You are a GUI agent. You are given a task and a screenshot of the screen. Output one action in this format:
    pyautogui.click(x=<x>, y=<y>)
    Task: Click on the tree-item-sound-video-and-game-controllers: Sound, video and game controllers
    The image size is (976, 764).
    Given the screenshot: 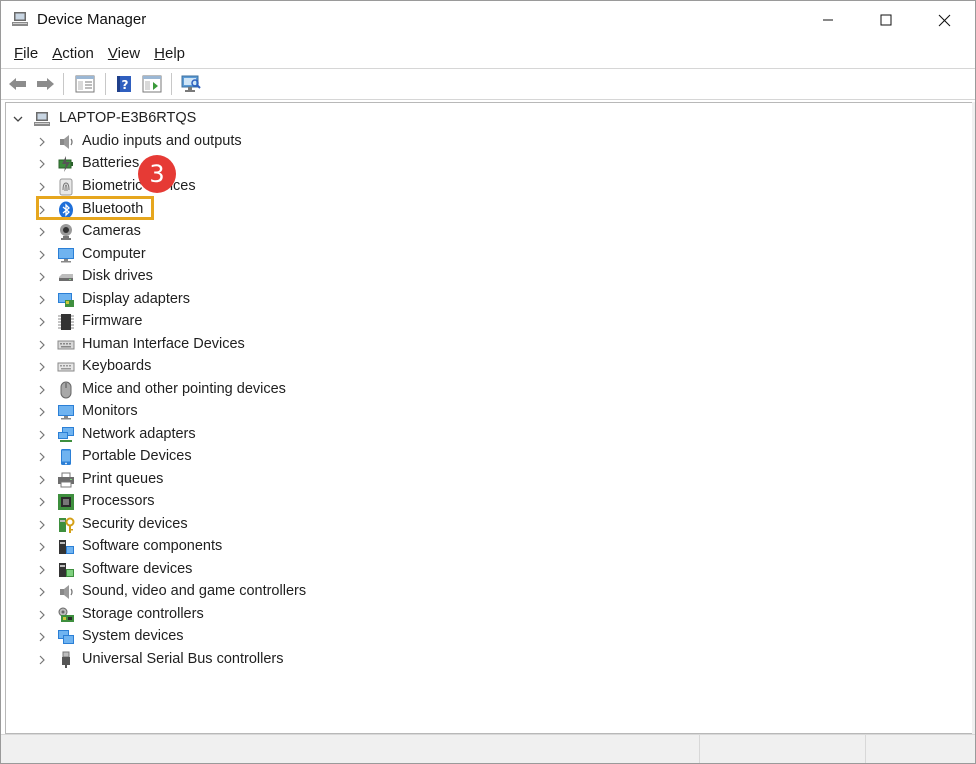 What is the action you would take?
    pyautogui.click(x=486, y=592)
    